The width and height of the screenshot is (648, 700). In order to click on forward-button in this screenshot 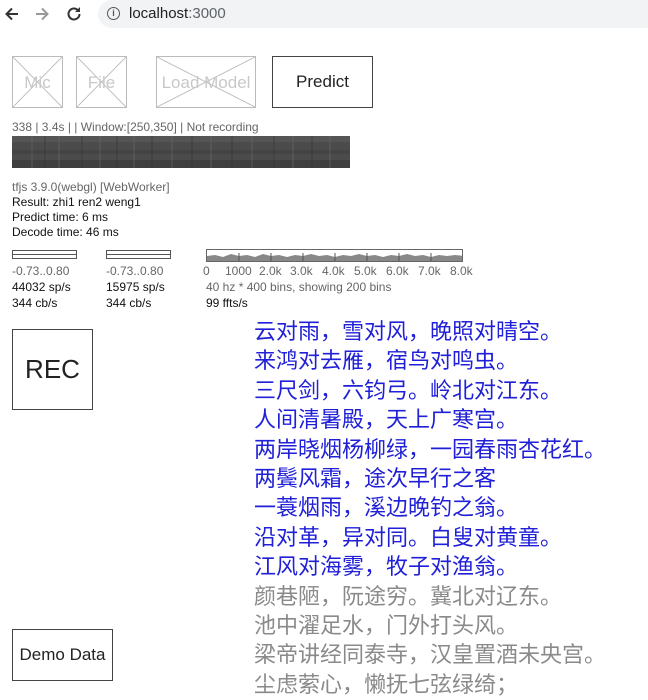, I will do `click(42, 14)`.